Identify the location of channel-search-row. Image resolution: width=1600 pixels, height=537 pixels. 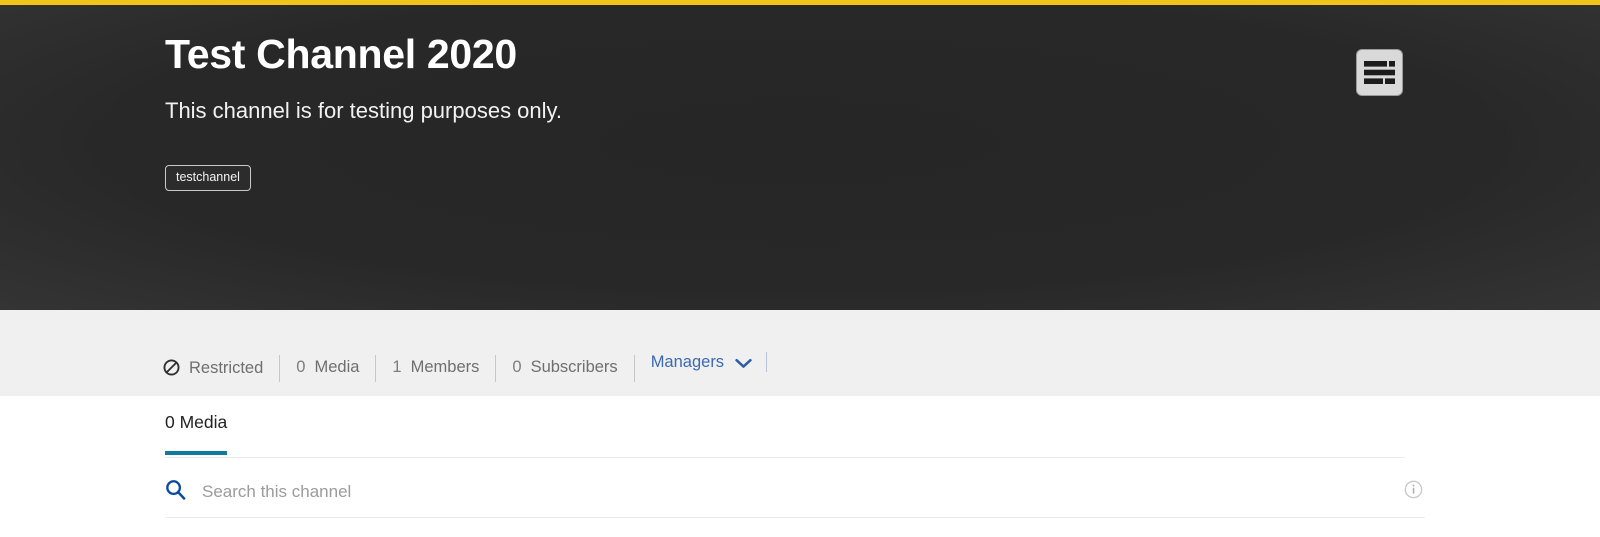
(795, 492).